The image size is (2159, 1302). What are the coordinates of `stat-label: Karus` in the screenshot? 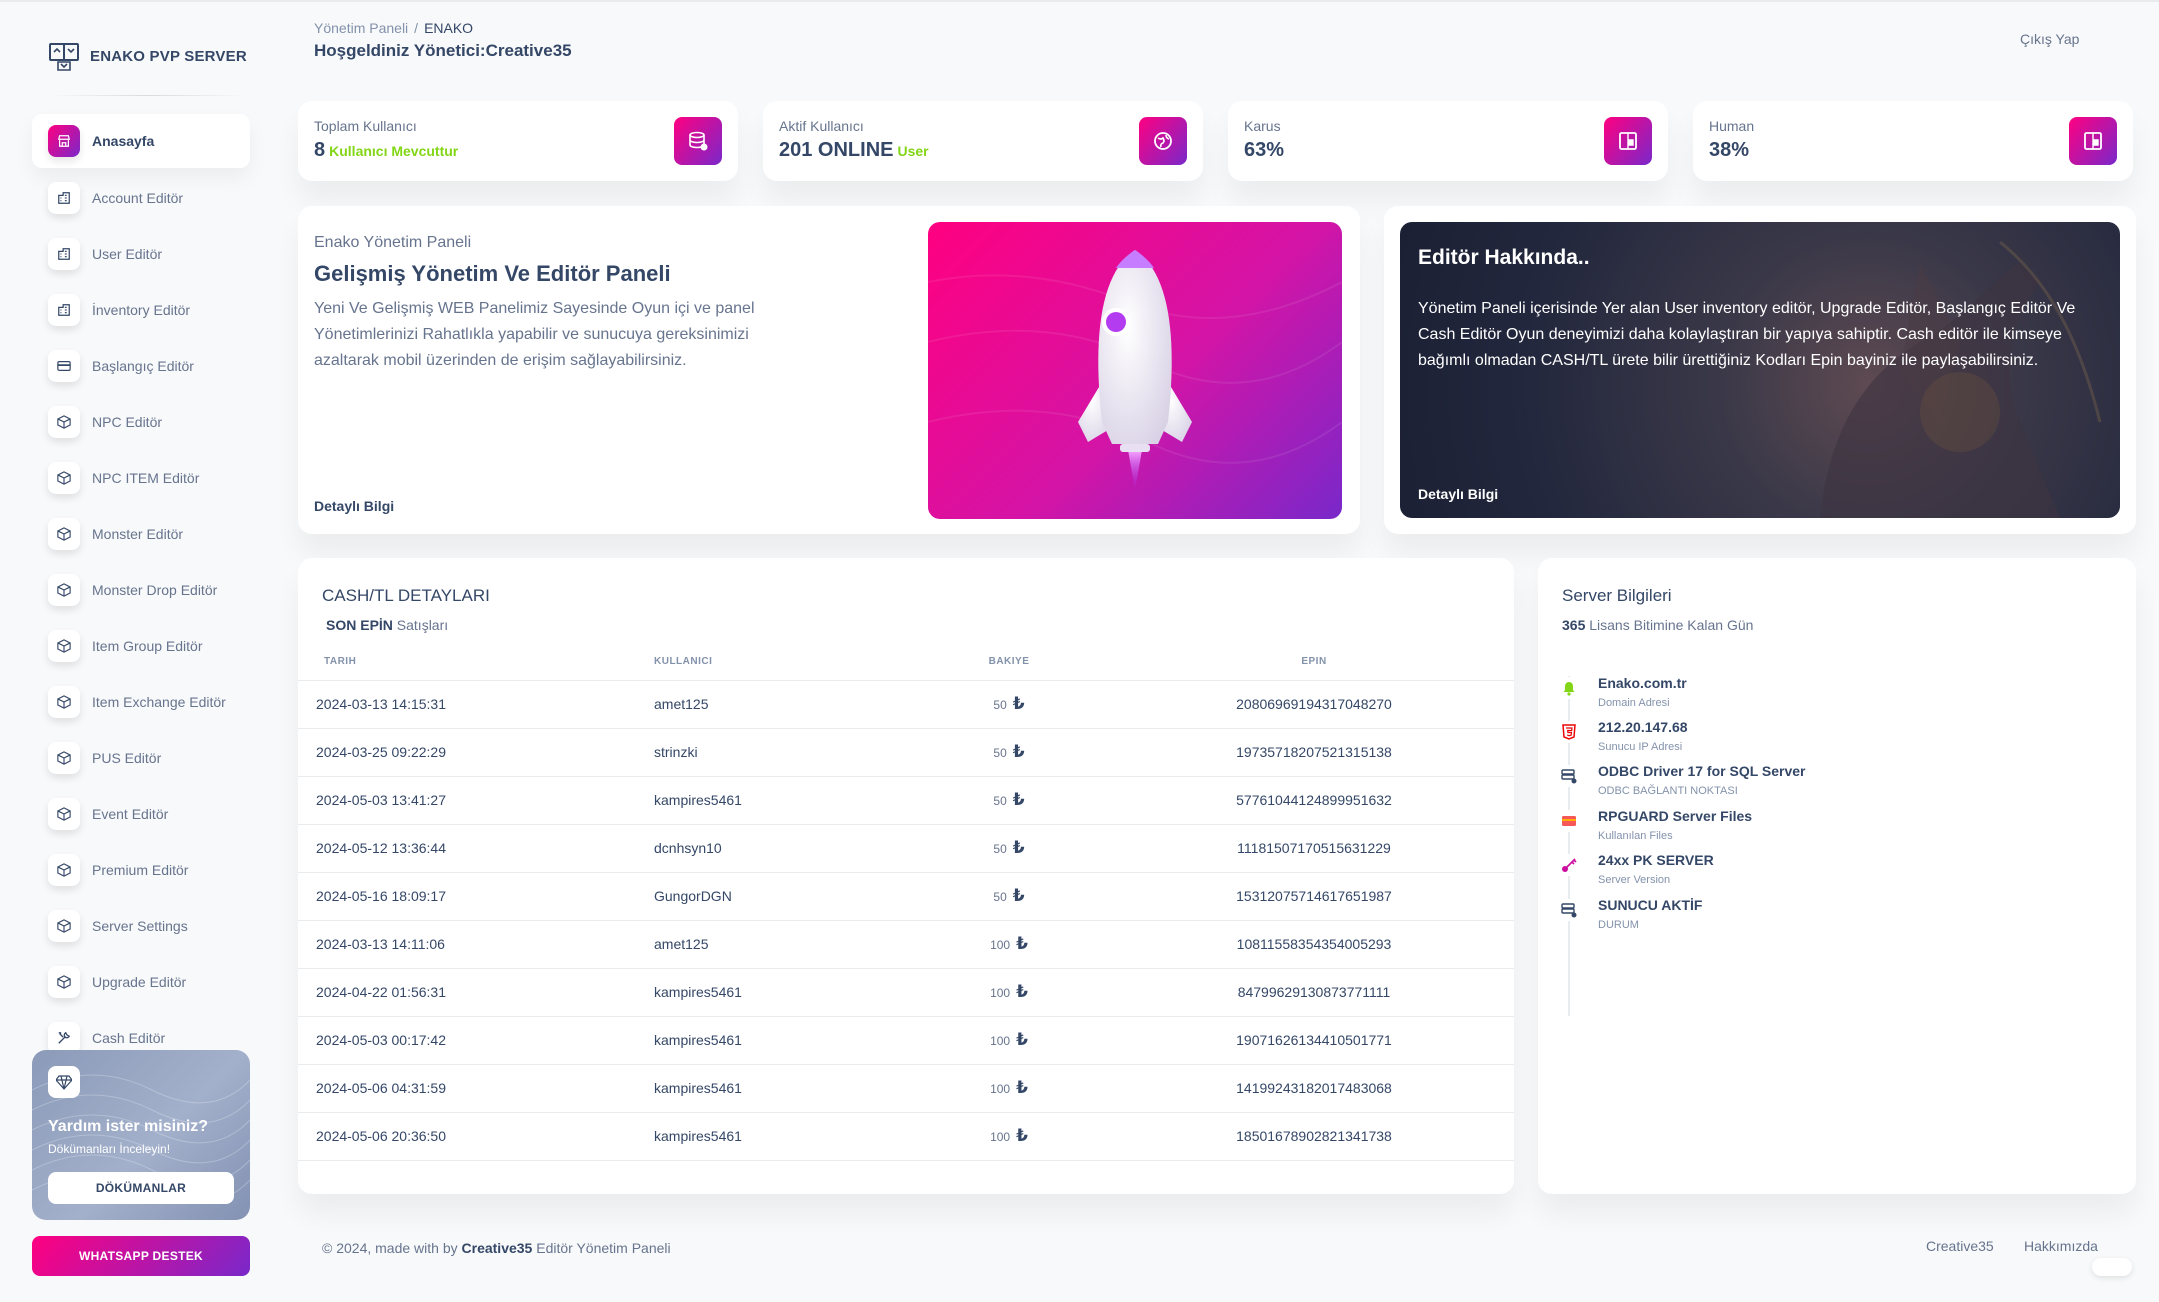 It's located at (1262, 126).